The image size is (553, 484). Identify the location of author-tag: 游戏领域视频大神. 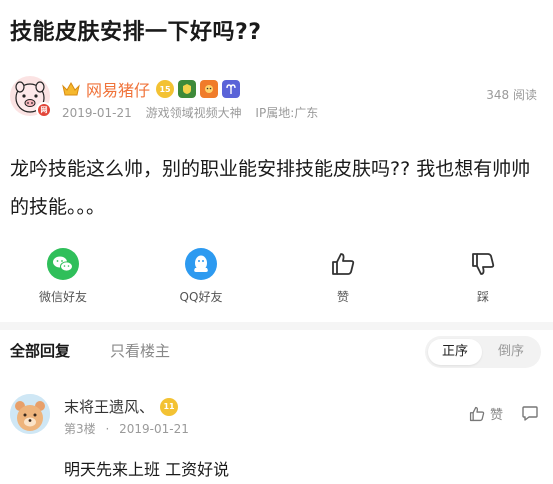
(193, 113).